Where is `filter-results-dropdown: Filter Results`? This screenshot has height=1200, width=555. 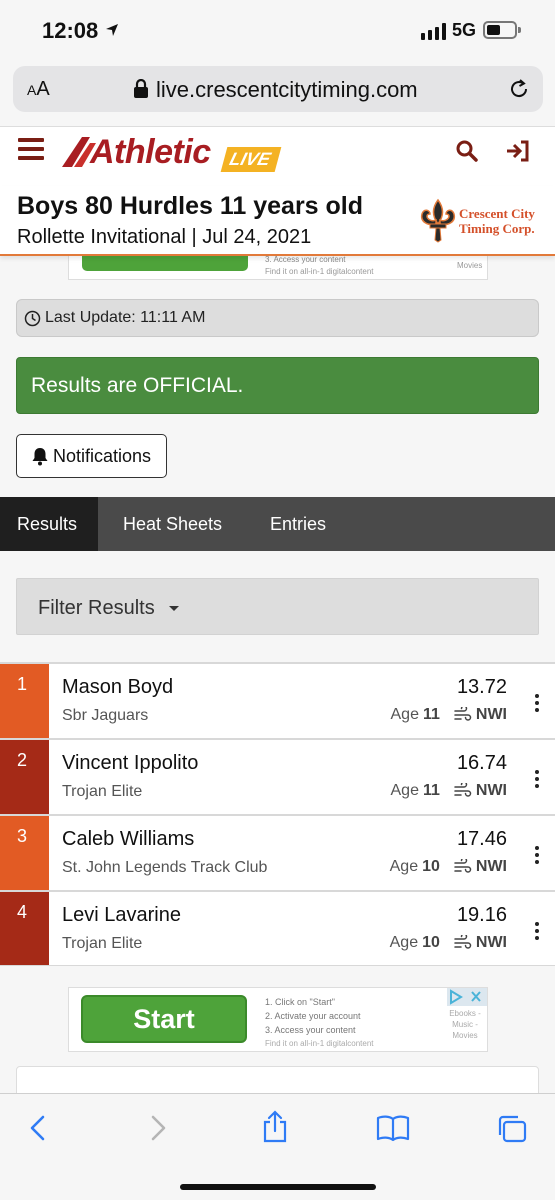
filter-results-dropdown: Filter Results is located at coordinates (277, 606).